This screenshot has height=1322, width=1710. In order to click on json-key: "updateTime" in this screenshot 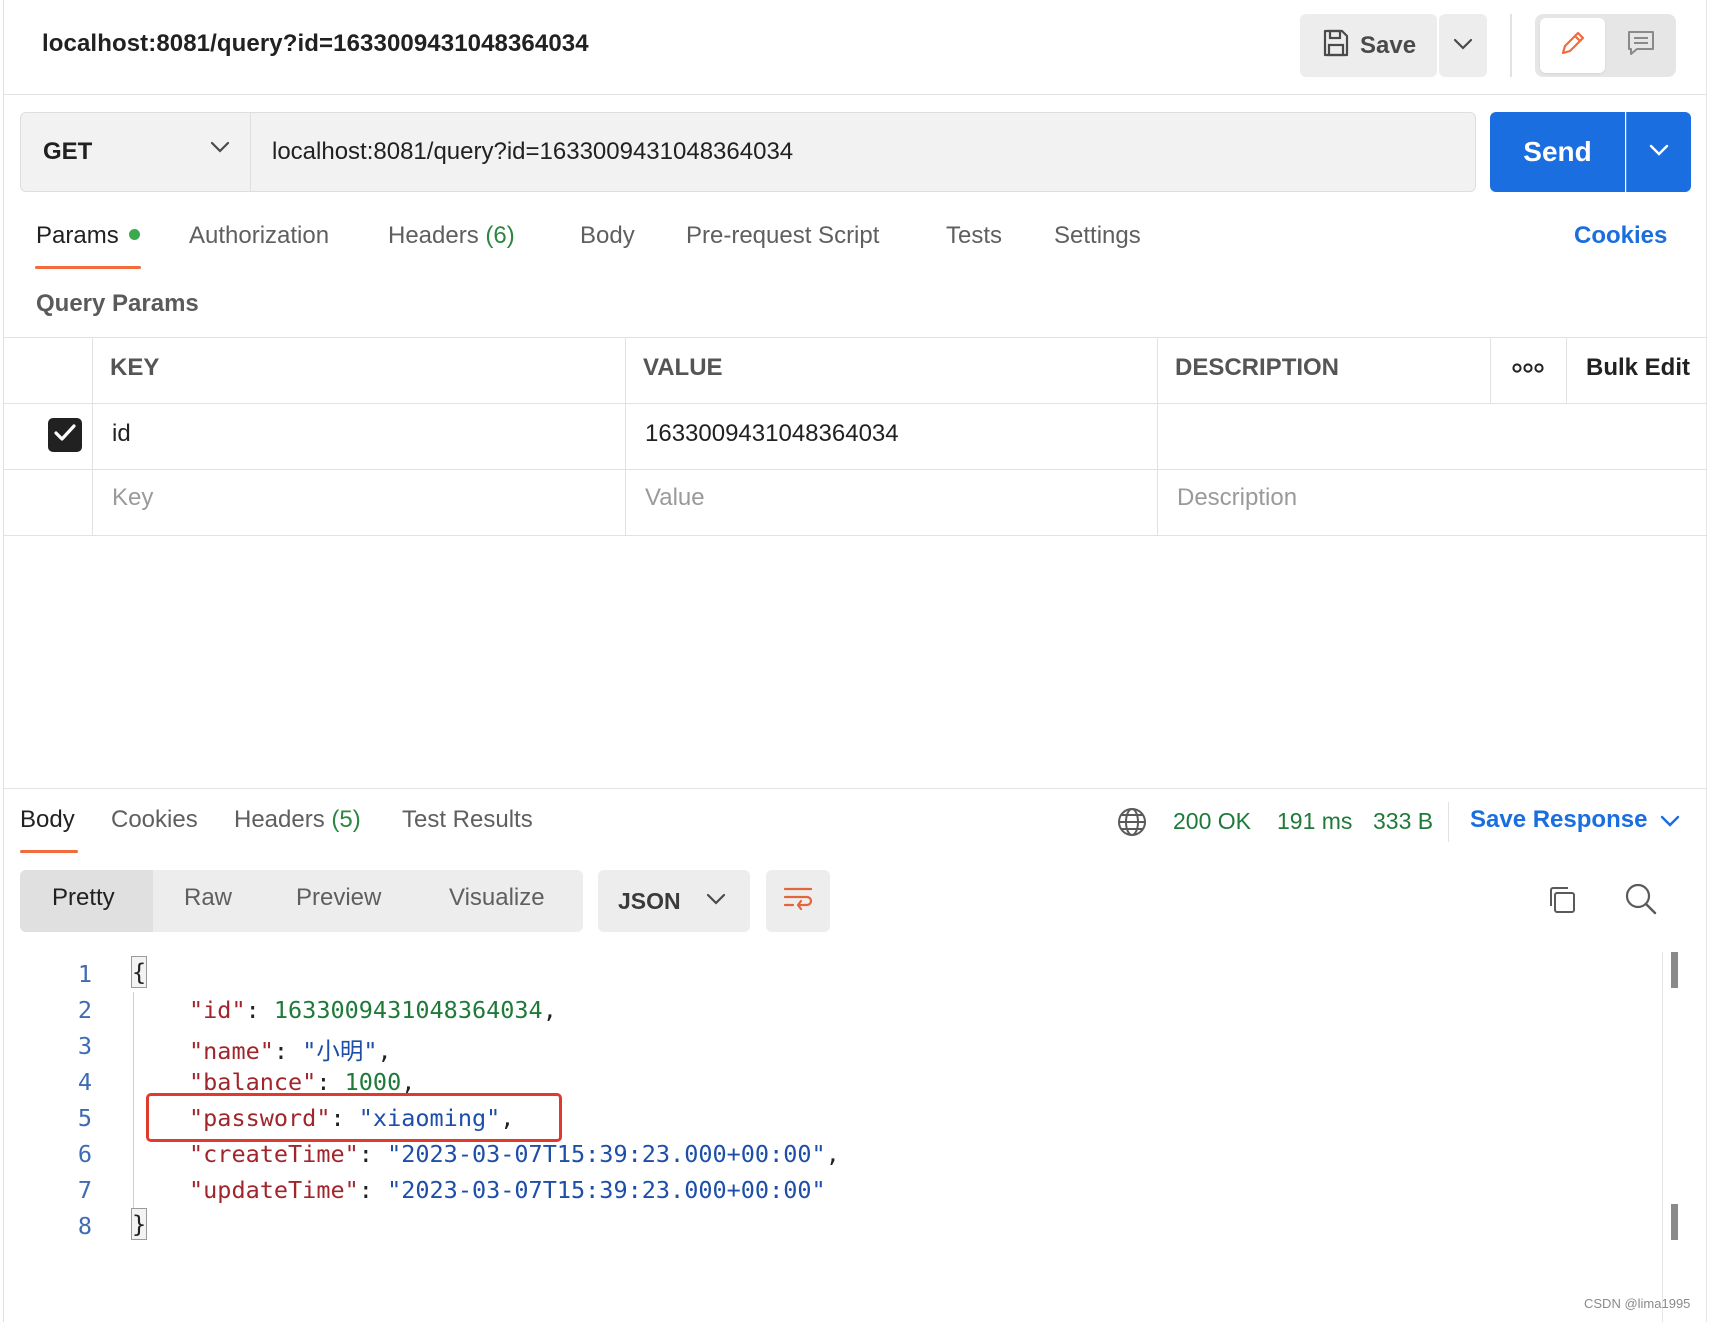, I will do `click(274, 1190)`.